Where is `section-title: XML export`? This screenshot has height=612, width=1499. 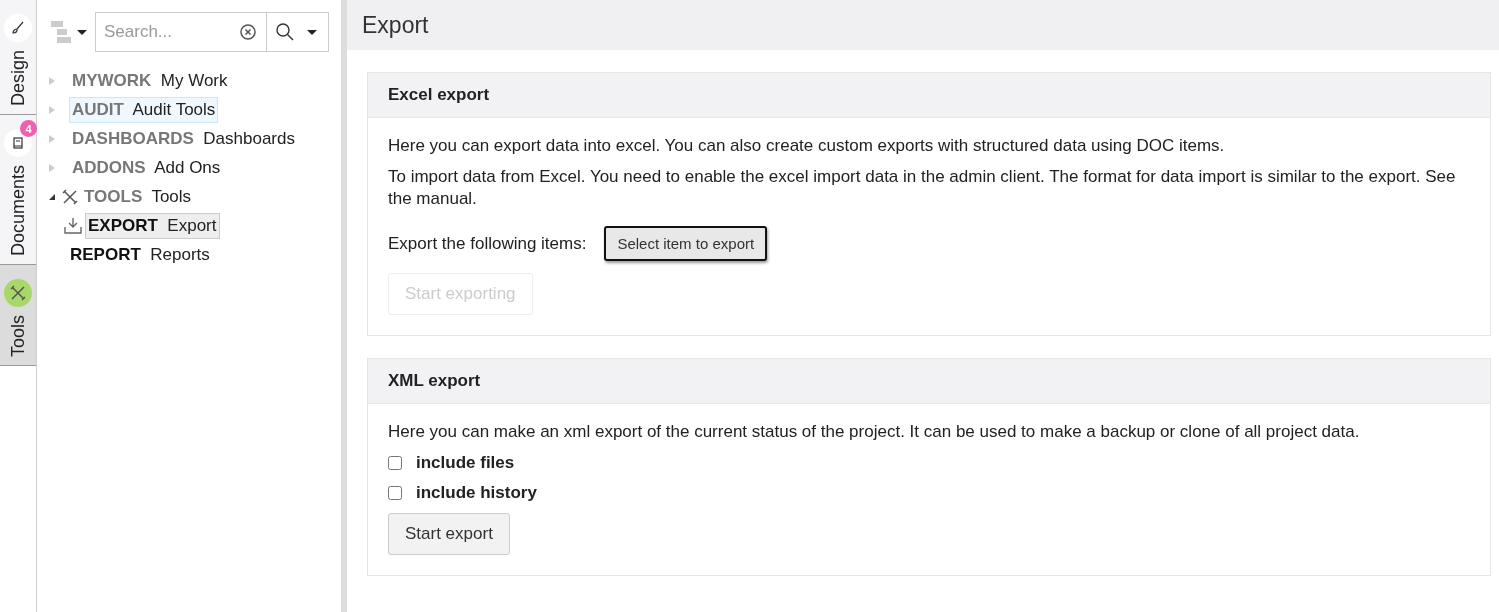 section-title: XML export is located at coordinates (434, 381).